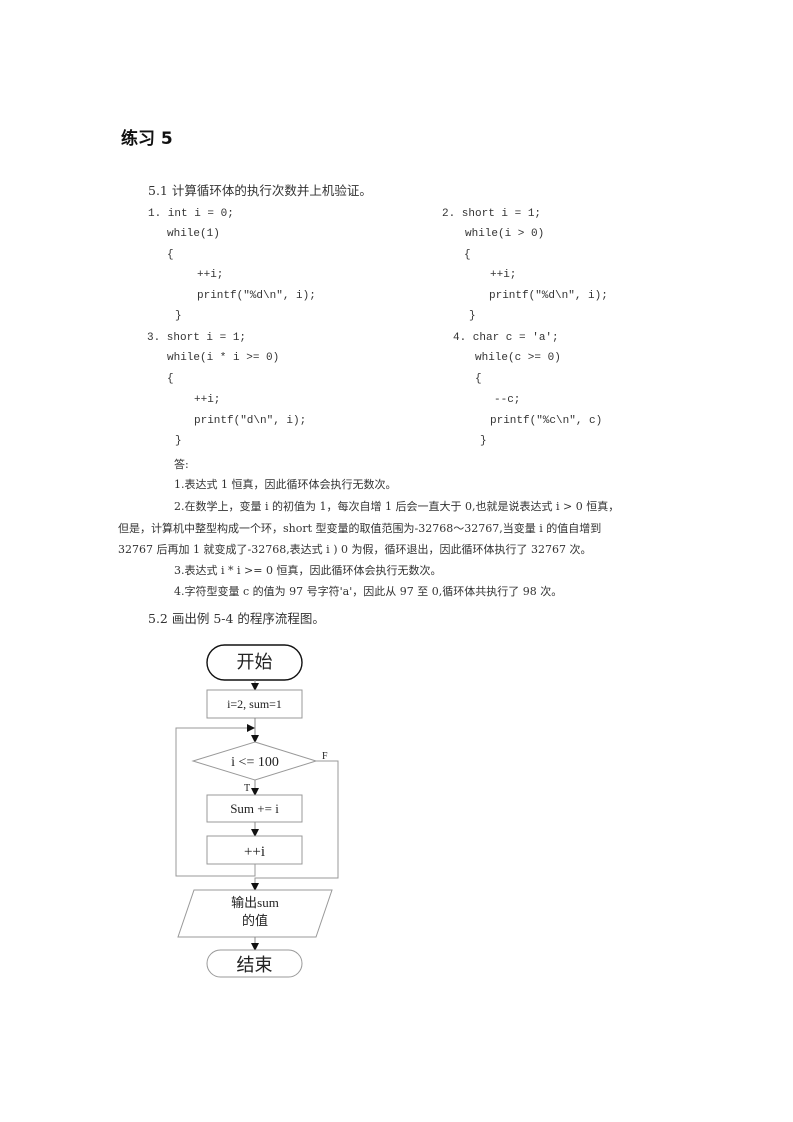  I want to click on false-branch-arrow, so click(295, 825).